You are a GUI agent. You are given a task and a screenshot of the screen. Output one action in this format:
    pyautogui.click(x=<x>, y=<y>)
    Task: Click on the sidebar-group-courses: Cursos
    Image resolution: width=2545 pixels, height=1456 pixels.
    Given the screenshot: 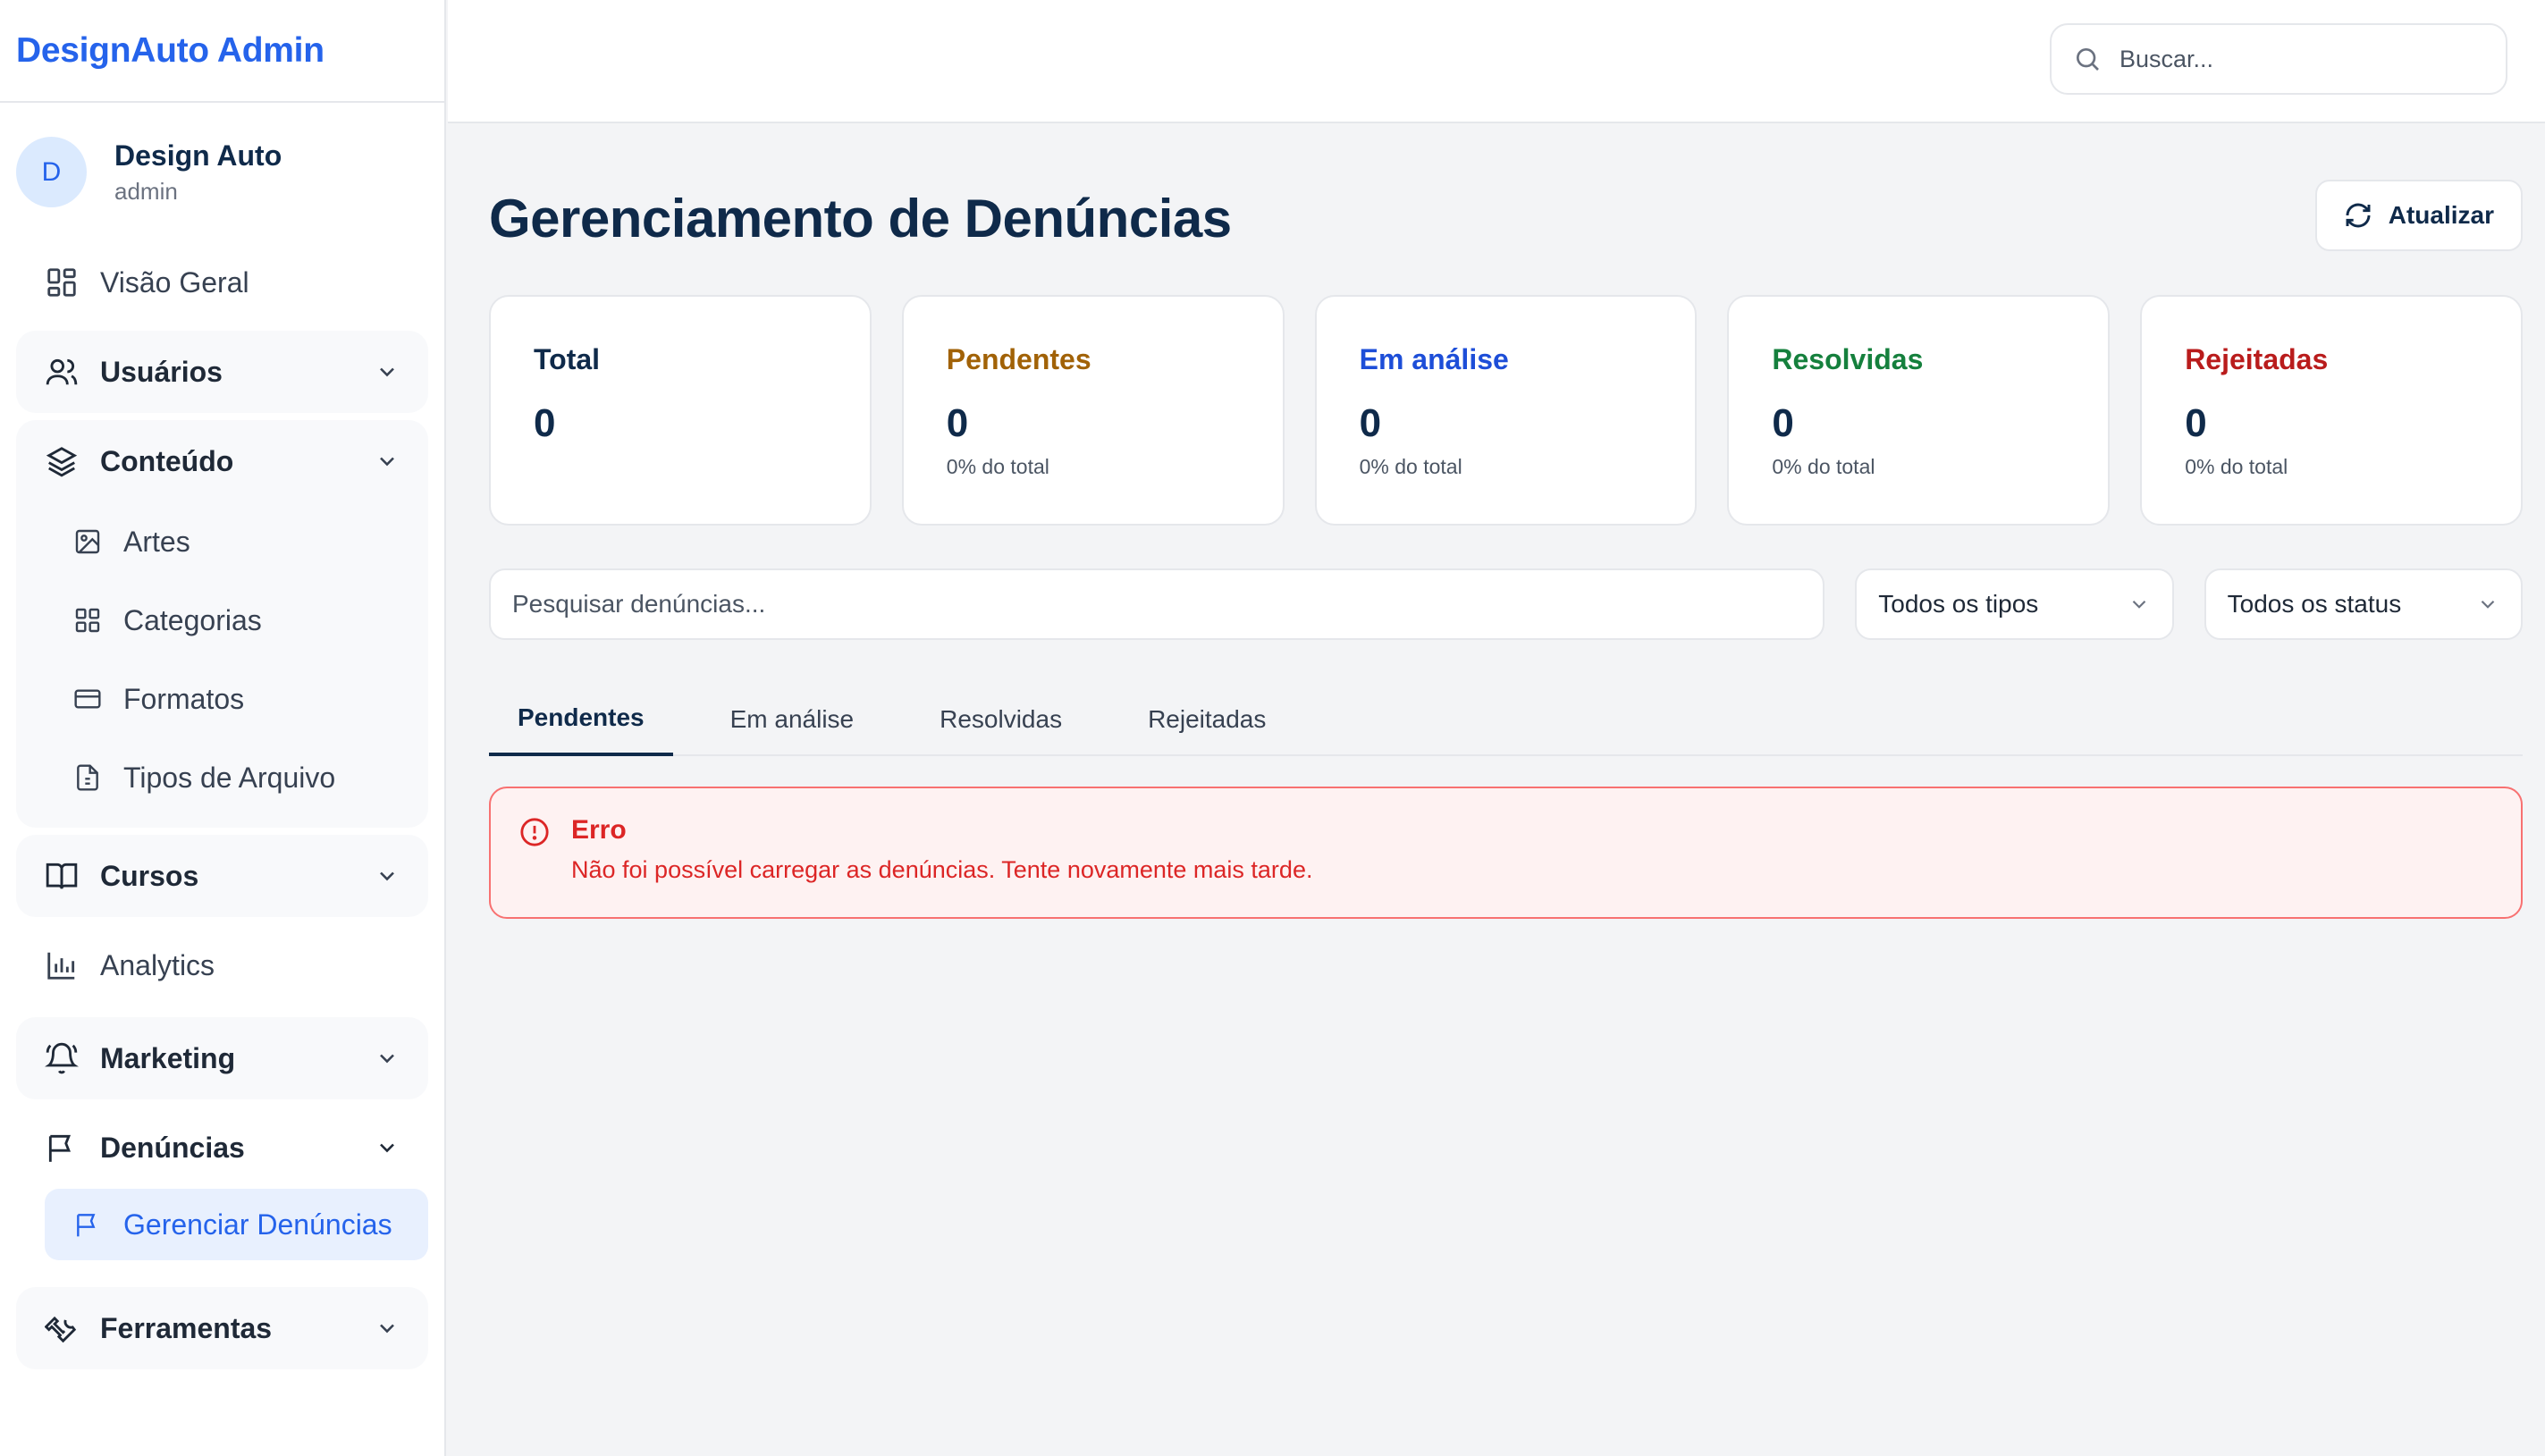 What is the action you would take?
    pyautogui.click(x=222, y=876)
    